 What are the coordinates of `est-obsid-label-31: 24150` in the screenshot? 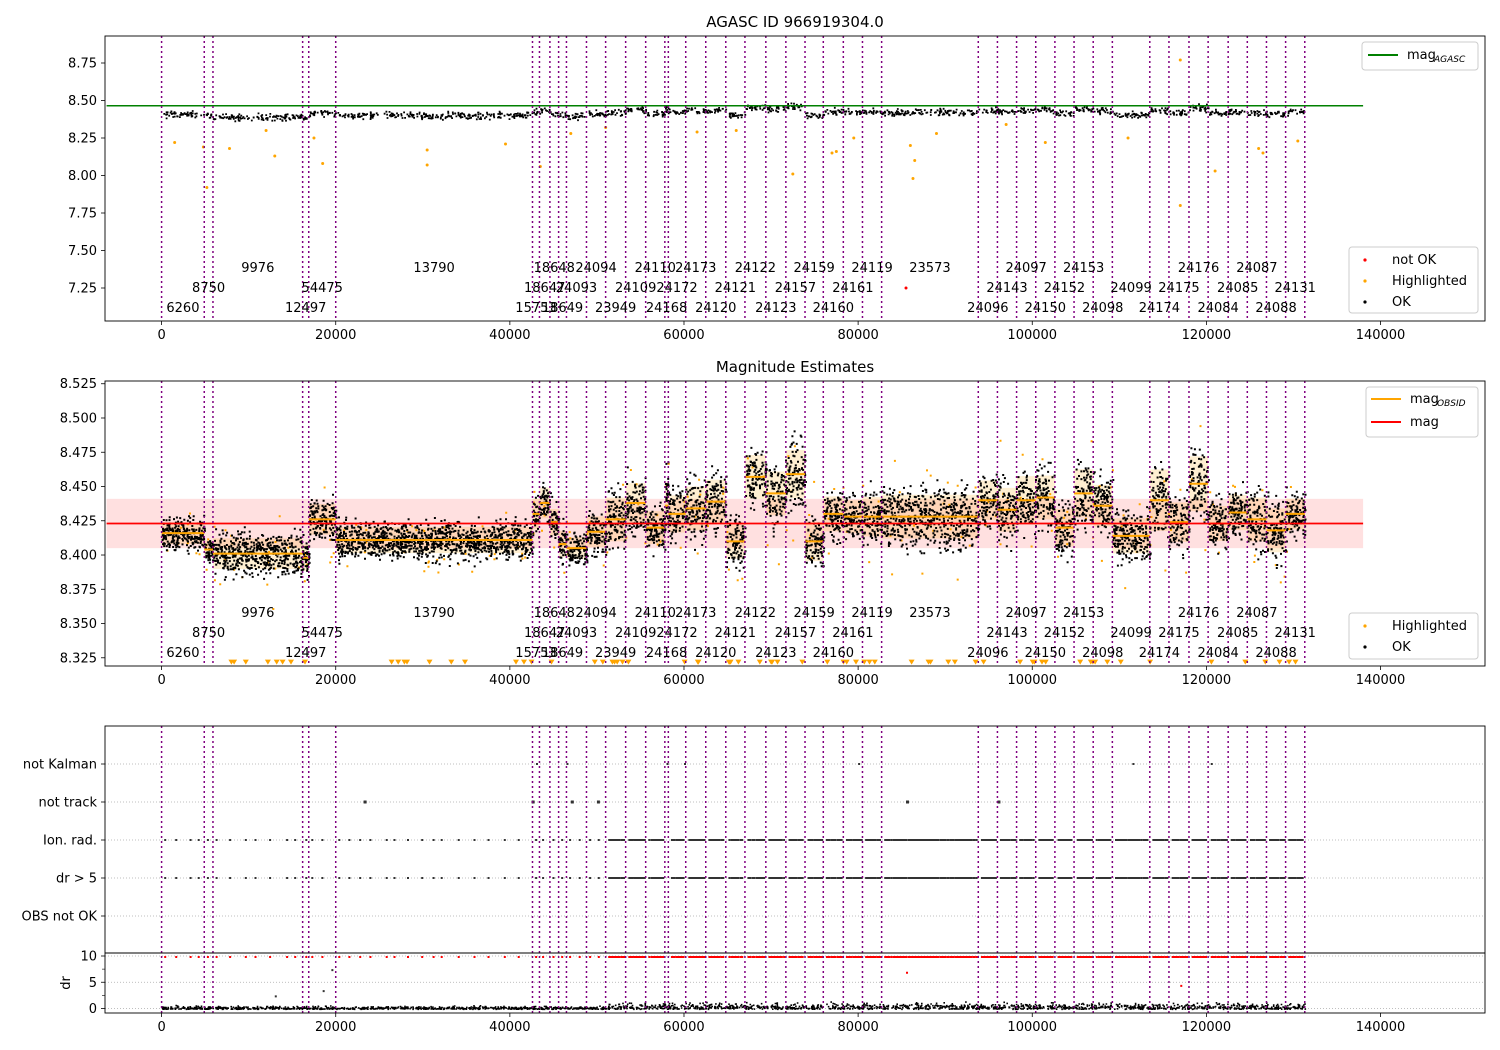 It's located at (1045, 653).